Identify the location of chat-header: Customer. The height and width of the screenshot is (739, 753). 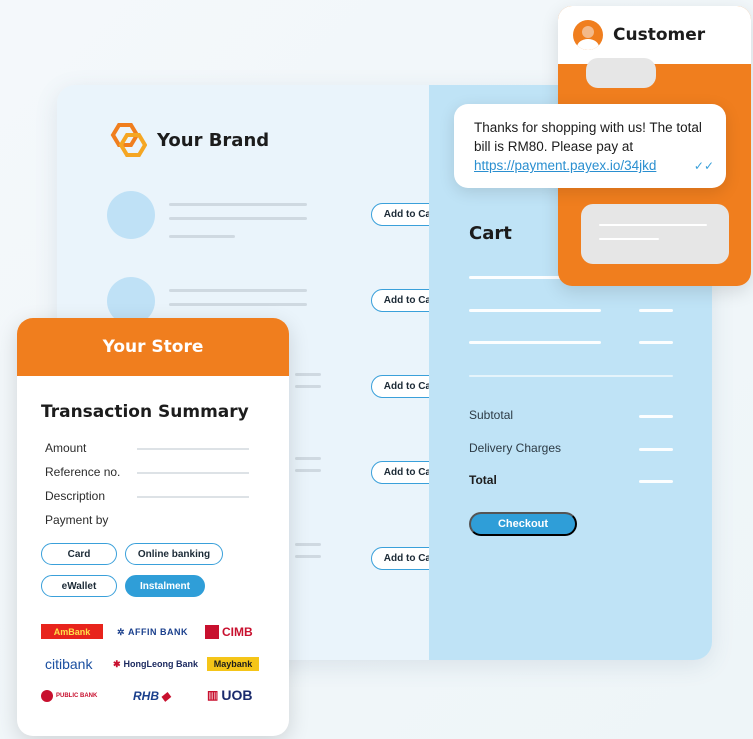
(654, 35).